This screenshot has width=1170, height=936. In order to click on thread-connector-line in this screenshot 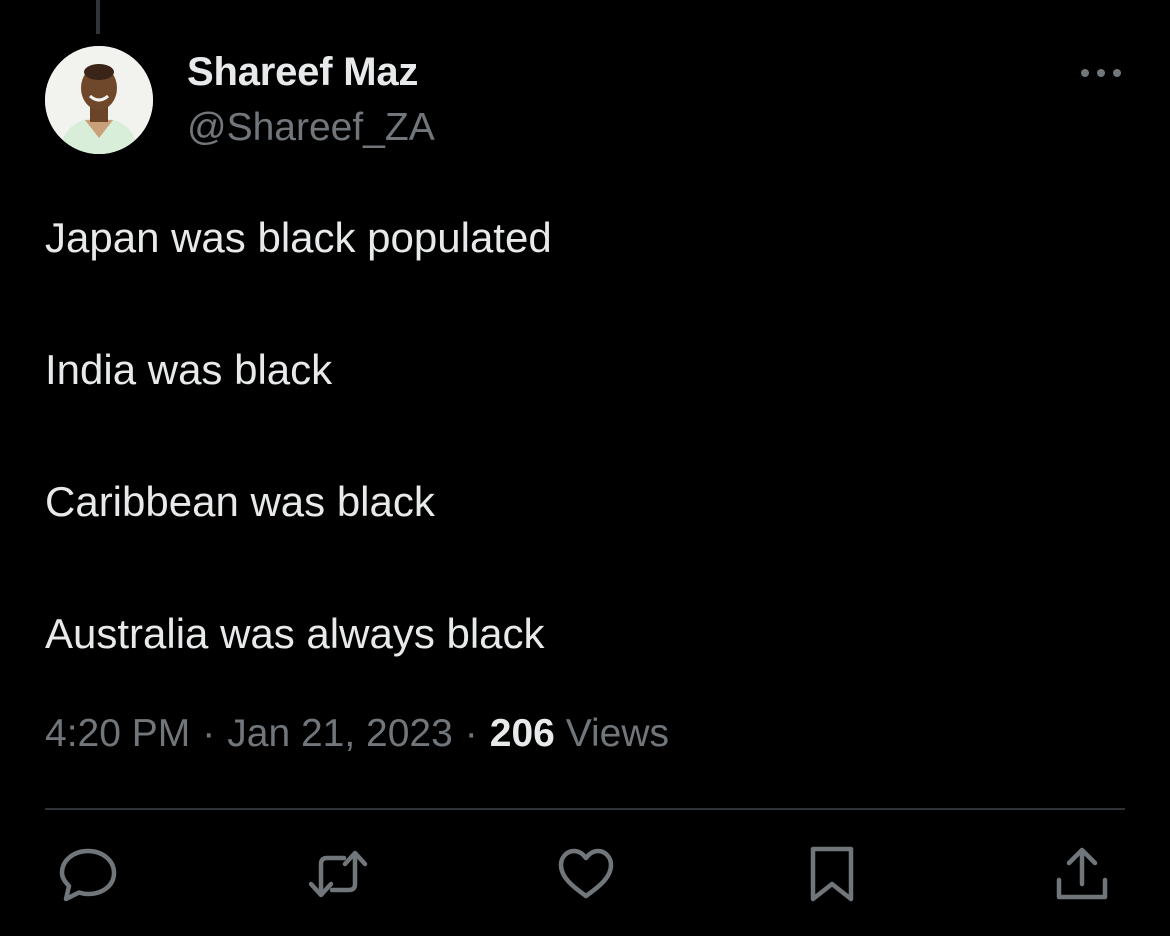, I will do `click(98, 17)`.